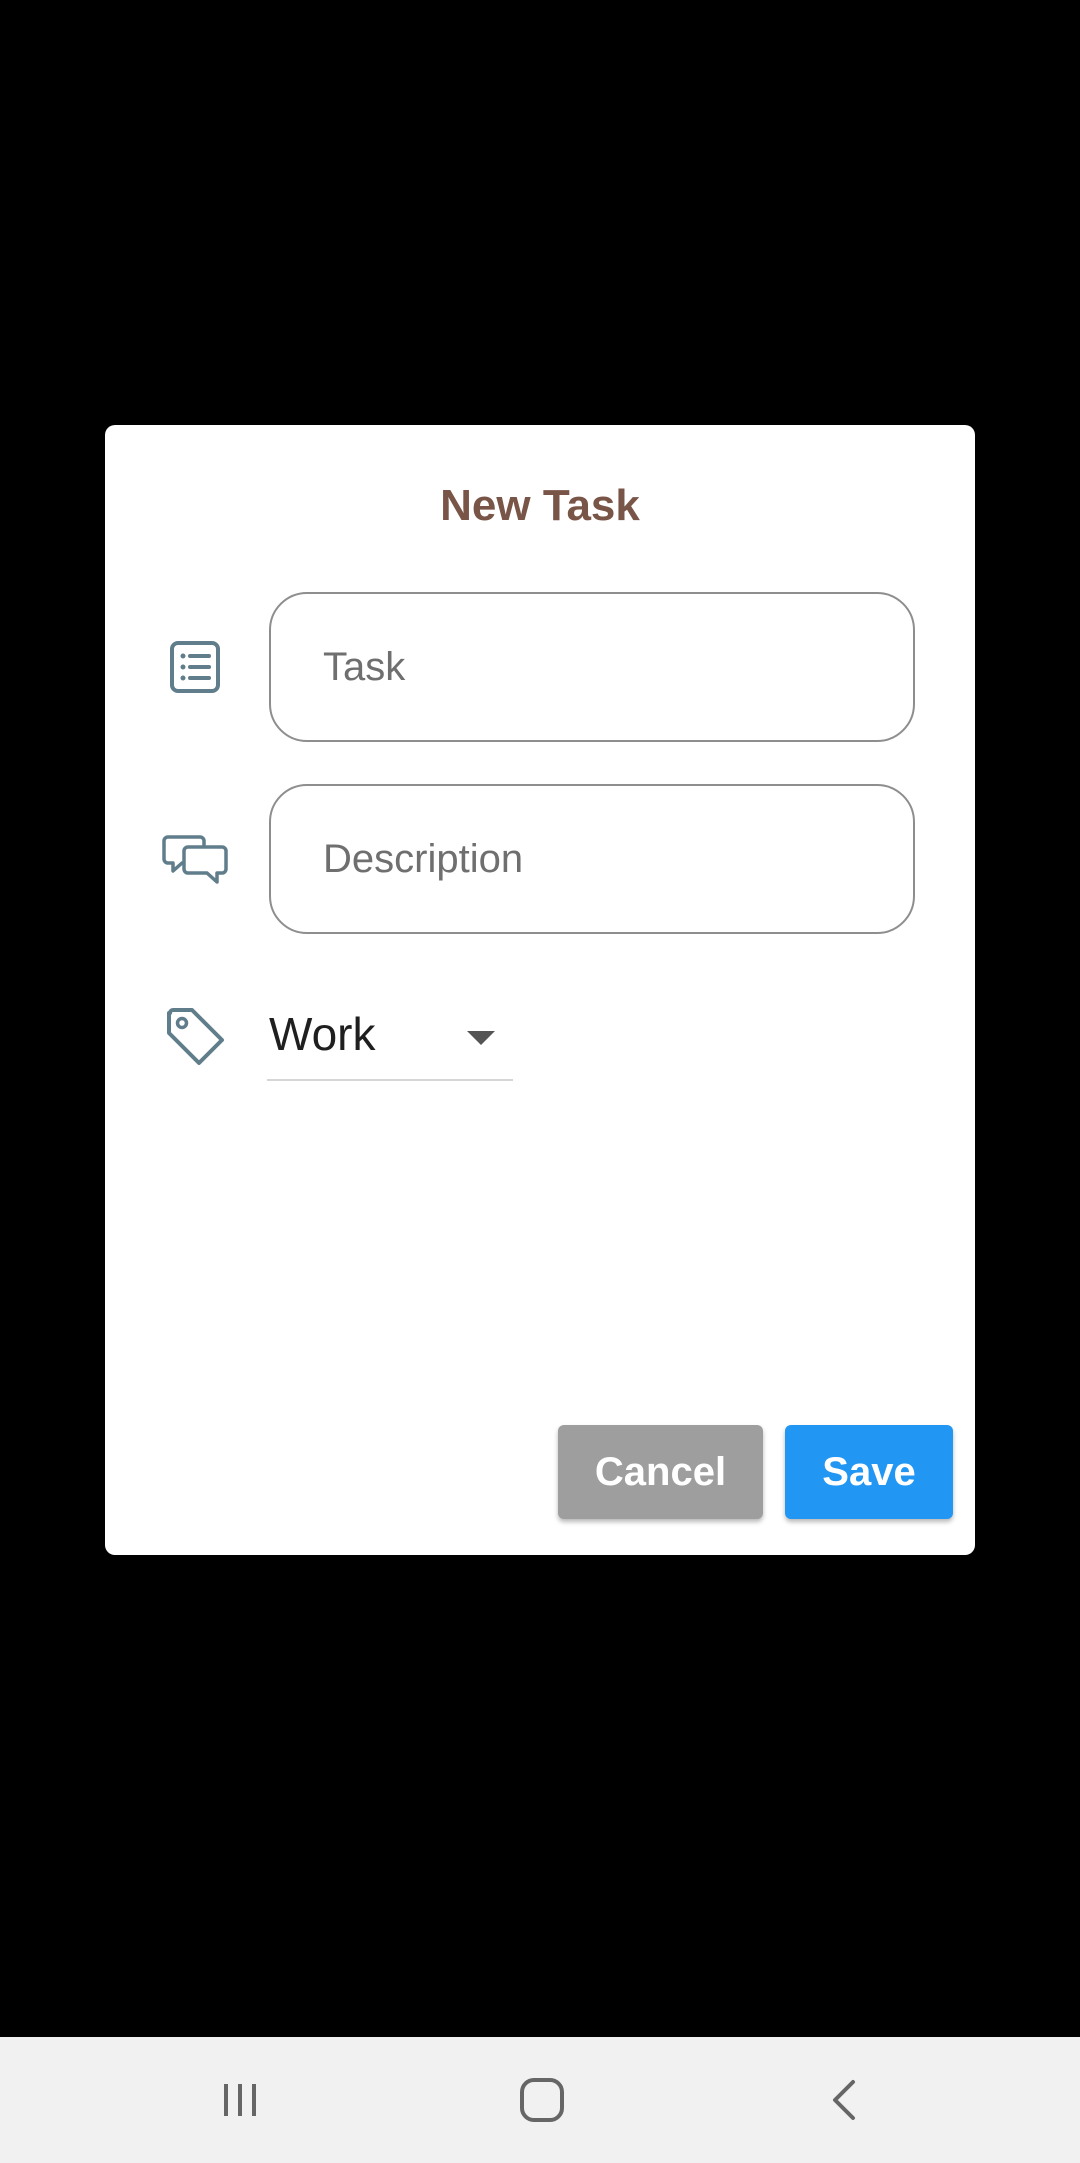 The image size is (1080, 2163). I want to click on description-input: Description, so click(592, 859).